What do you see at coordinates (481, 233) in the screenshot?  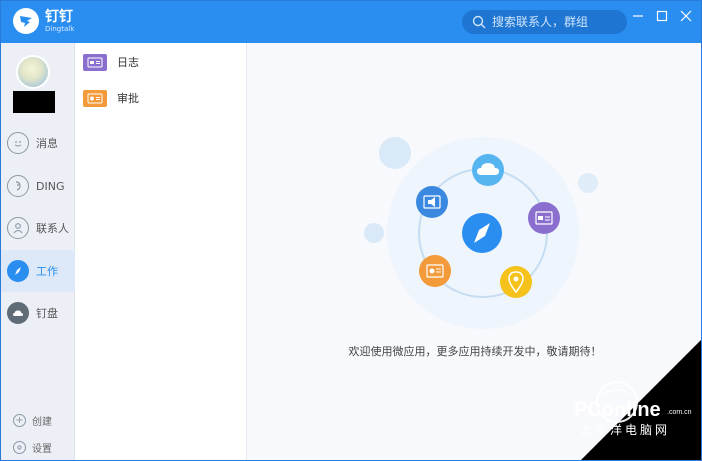 I see `micro-apps-illustration` at bounding box center [481, 233].